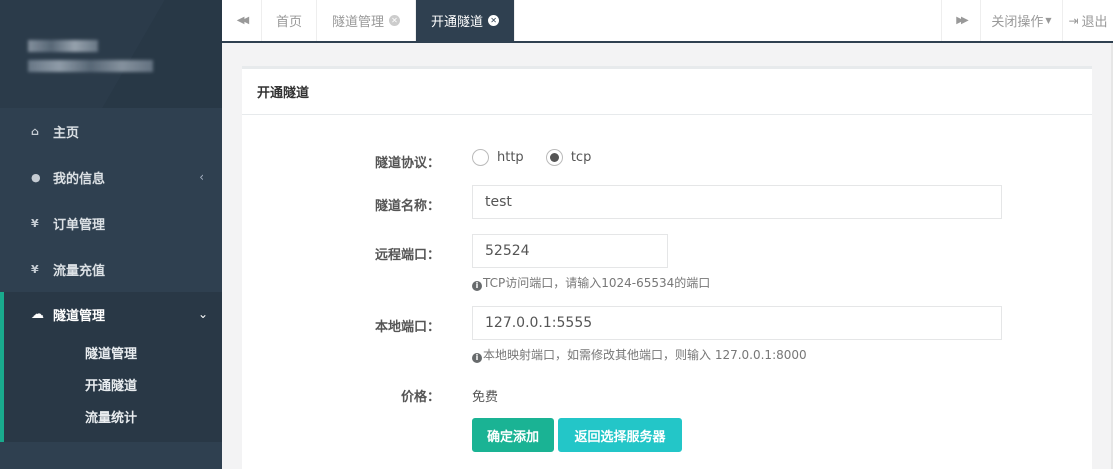 The image size is (1113, 469). I want to click on local-port-label: 本地端口：, so click(407, 327).